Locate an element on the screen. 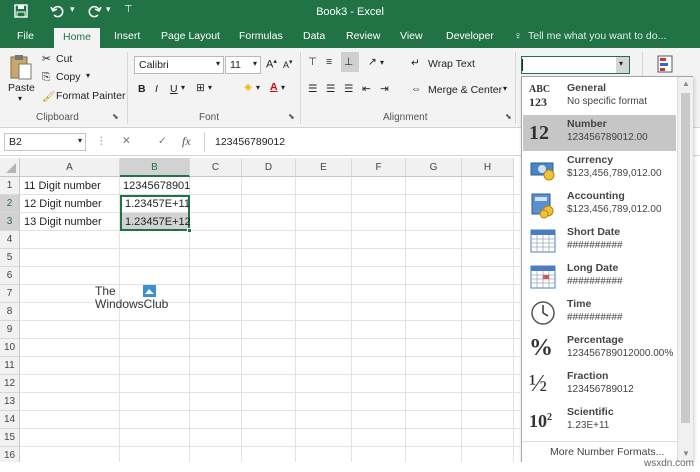 Image resolution: width=700 pixels, height=472 pixels. bold-button: B is located at coordinates (142, 89).